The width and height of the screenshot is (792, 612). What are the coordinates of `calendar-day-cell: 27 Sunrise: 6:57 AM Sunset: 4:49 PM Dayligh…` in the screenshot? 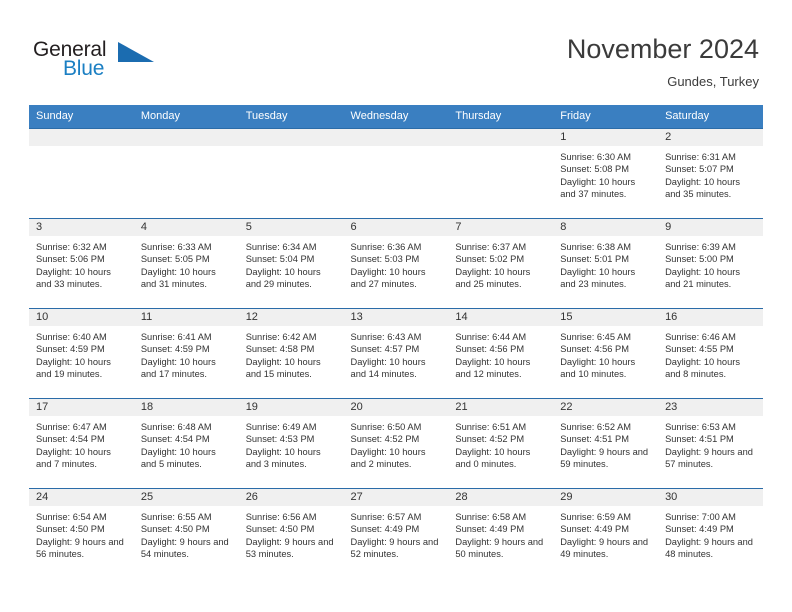 It's located at (396, 533).